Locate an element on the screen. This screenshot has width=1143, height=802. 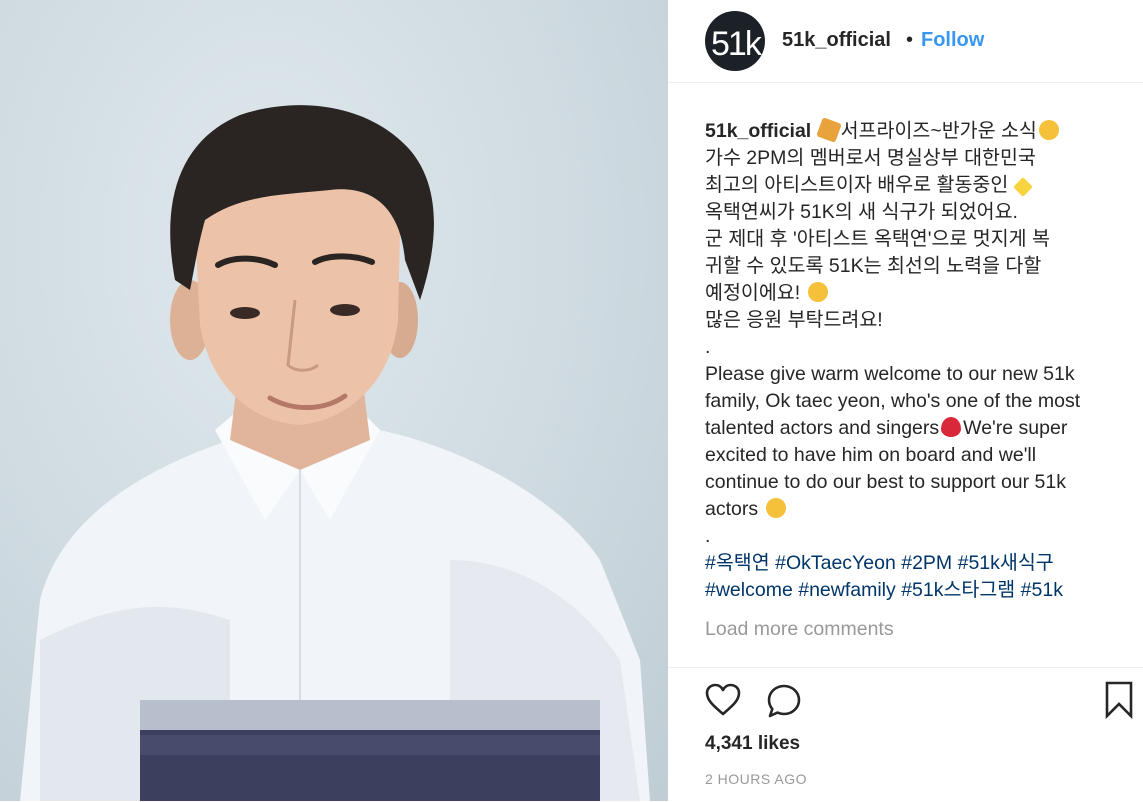
load-more-comments-link: Load more comments is located at coordinates (799, 629).